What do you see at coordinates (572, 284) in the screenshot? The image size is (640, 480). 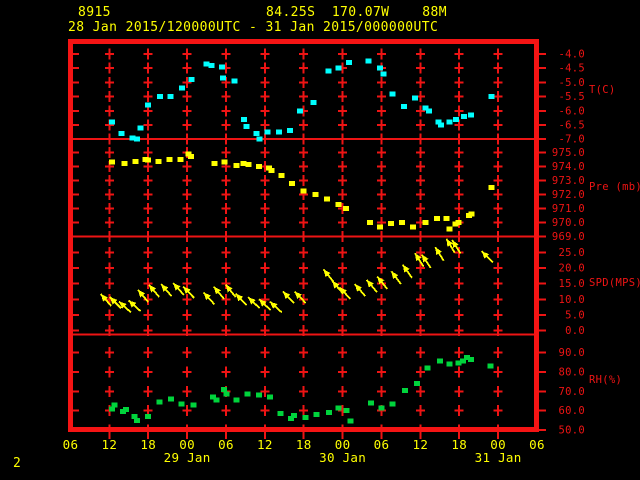 I see `y-tick-label: 15.0` at bounding box center [572, 284].